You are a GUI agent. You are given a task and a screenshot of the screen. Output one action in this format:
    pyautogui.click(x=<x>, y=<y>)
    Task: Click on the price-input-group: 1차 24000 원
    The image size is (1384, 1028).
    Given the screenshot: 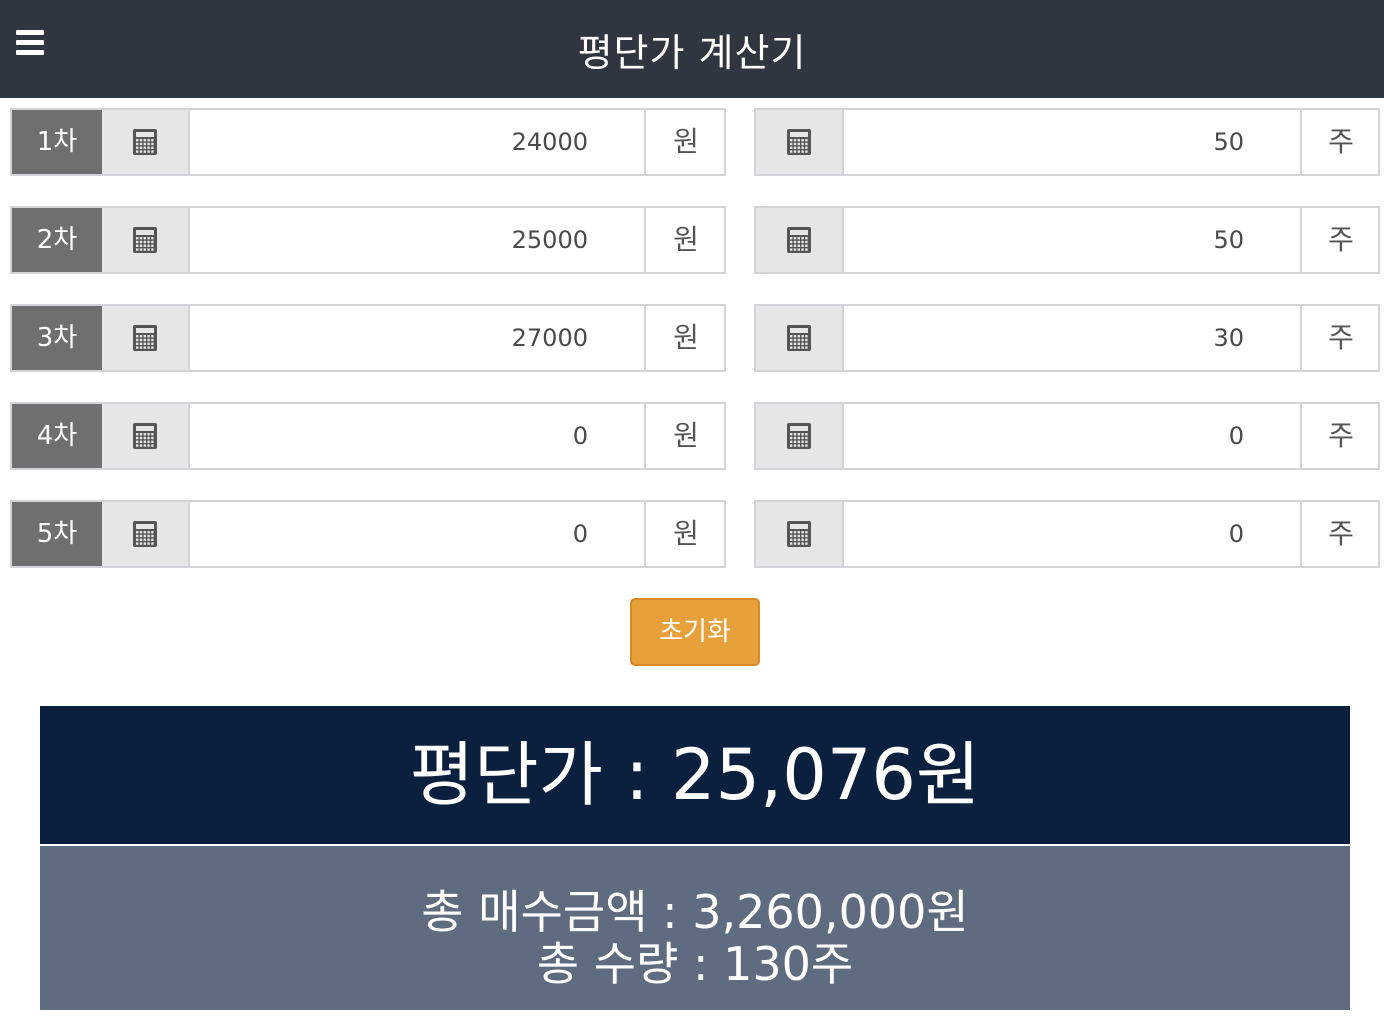 What is the action you would take?
    pyautogui.click(x=368, y=142)
    